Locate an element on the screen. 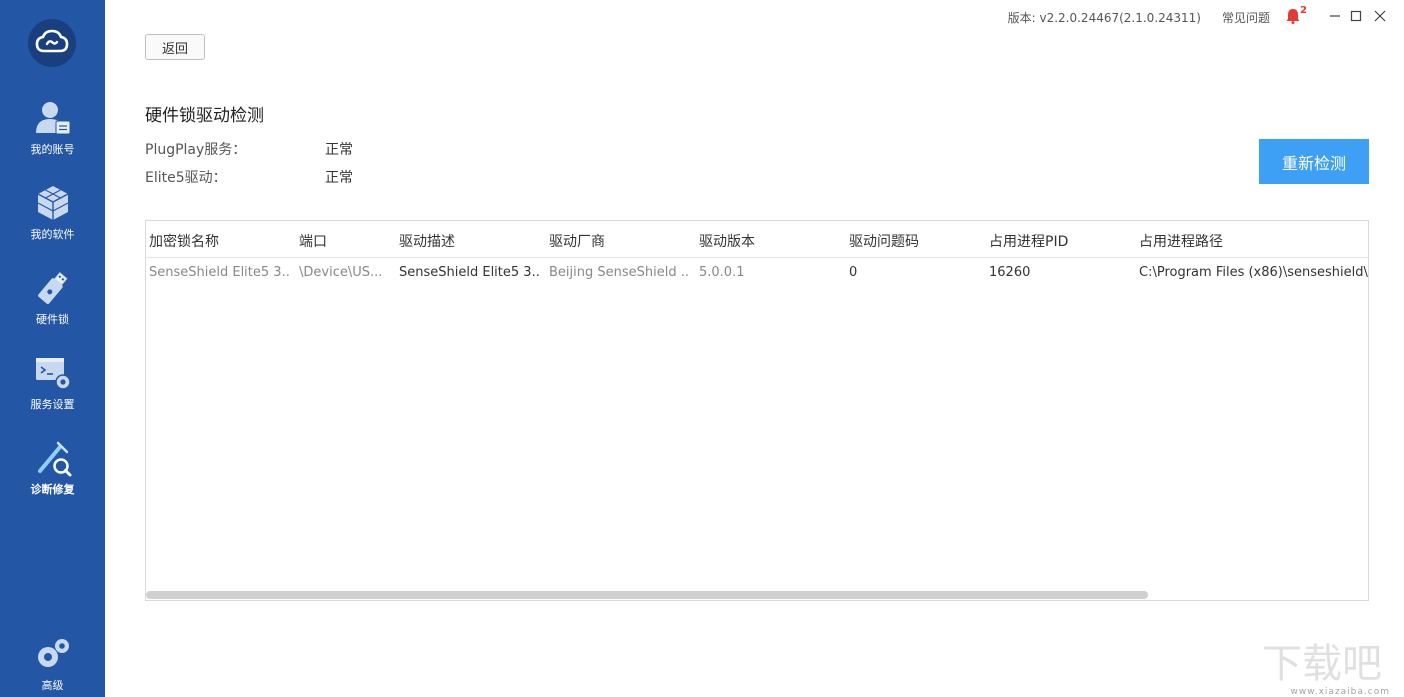 The width and height of the screenshot is (1404, 697). column-header: 端口 is located at coordinates (313, 241).